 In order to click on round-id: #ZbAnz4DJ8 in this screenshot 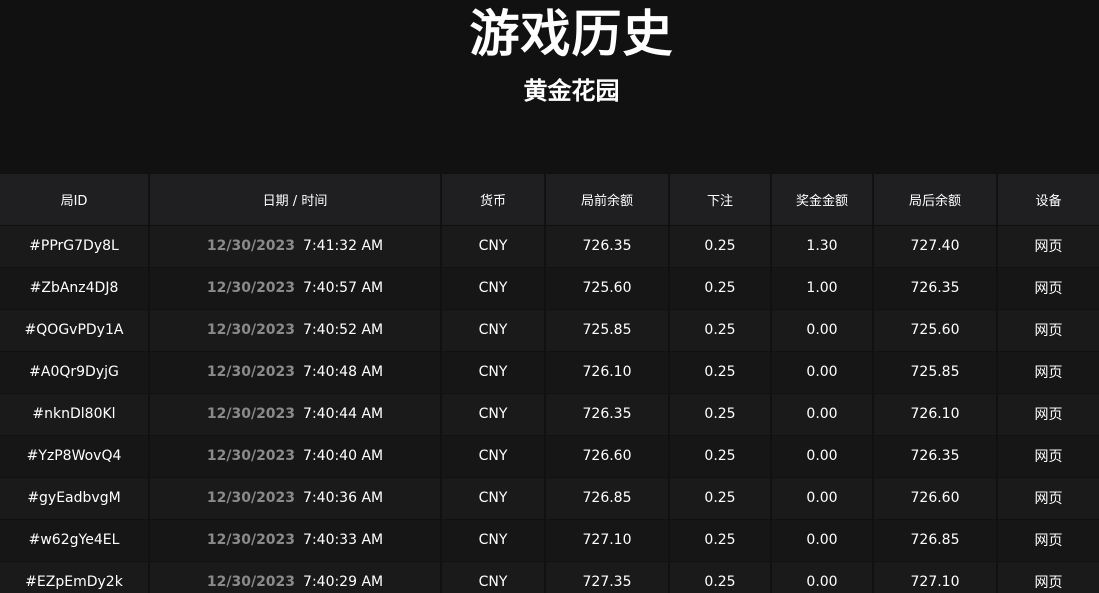, I will do `click(75, 287)`.